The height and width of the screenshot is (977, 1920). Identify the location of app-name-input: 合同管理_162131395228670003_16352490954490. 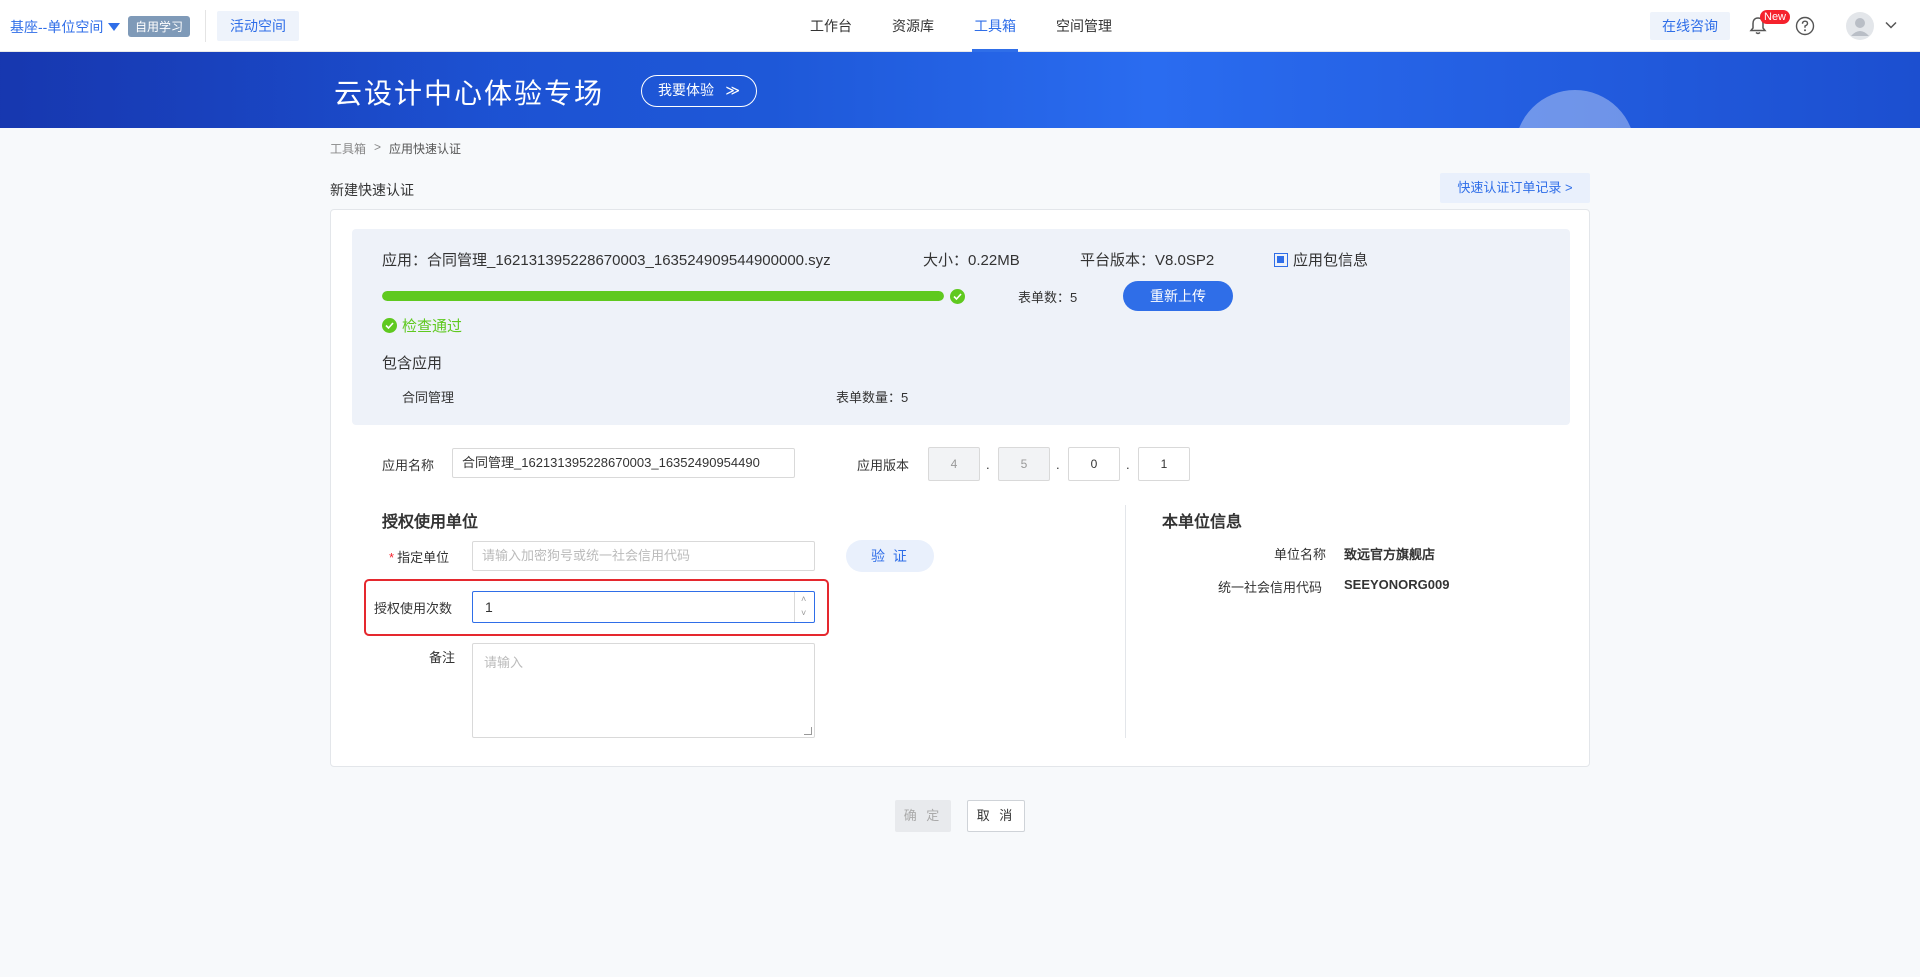
(623, 463).